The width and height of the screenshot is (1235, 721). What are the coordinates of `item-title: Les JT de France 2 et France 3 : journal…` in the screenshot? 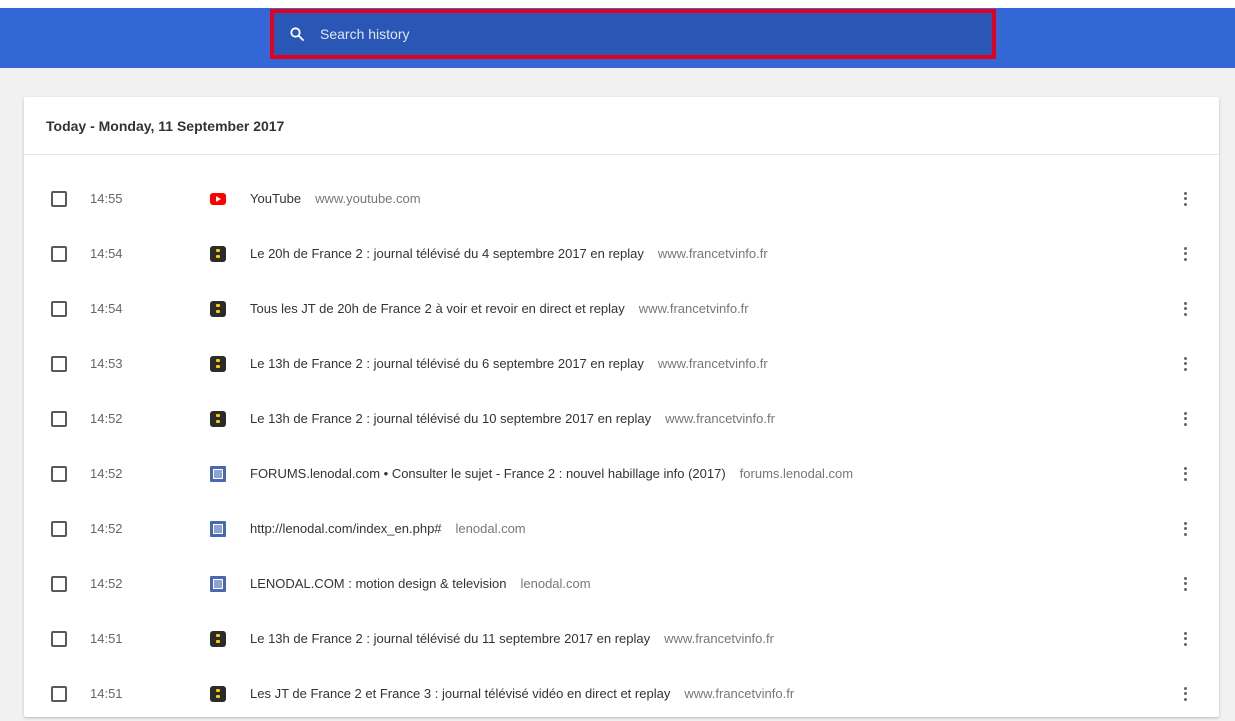 It's located at (460, 693).